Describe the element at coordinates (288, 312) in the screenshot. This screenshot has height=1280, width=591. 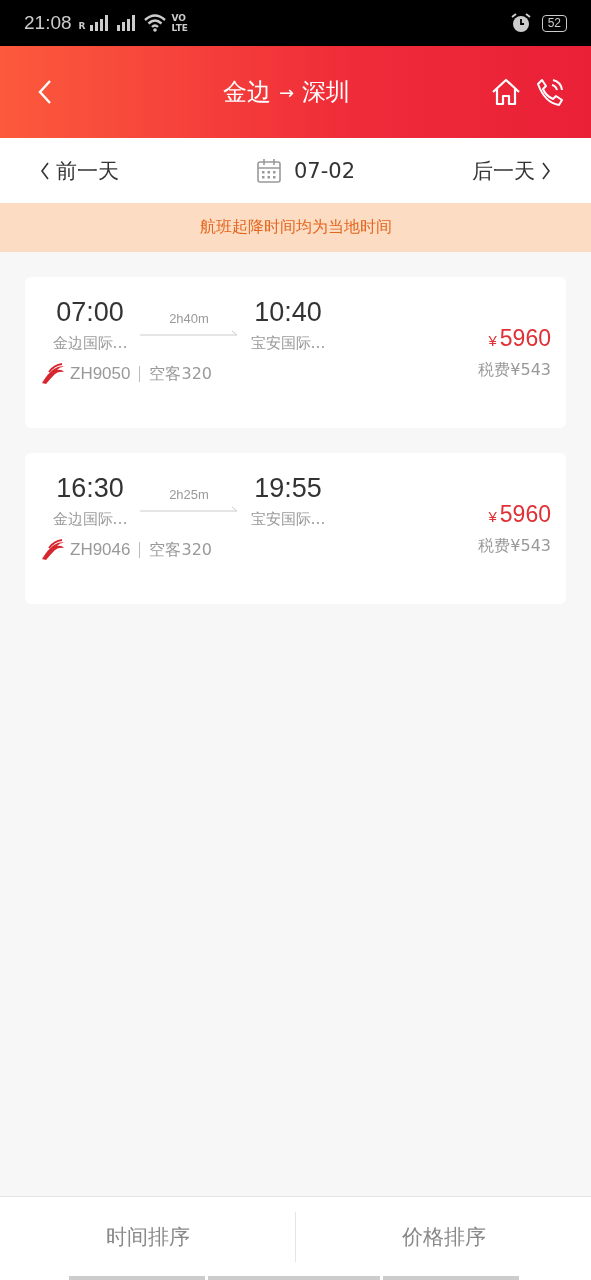
I see `arrival-time: 10:40` at that location.